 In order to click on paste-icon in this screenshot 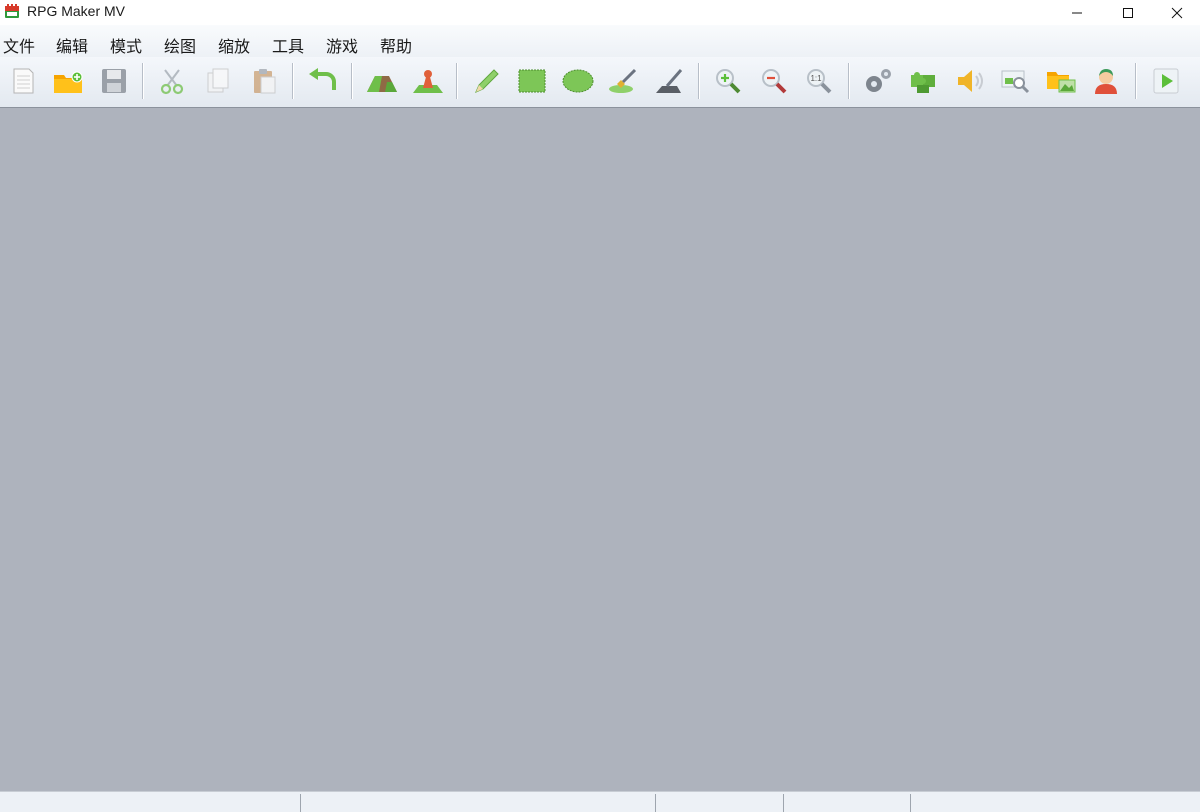, I will do `click(265, 81)`.